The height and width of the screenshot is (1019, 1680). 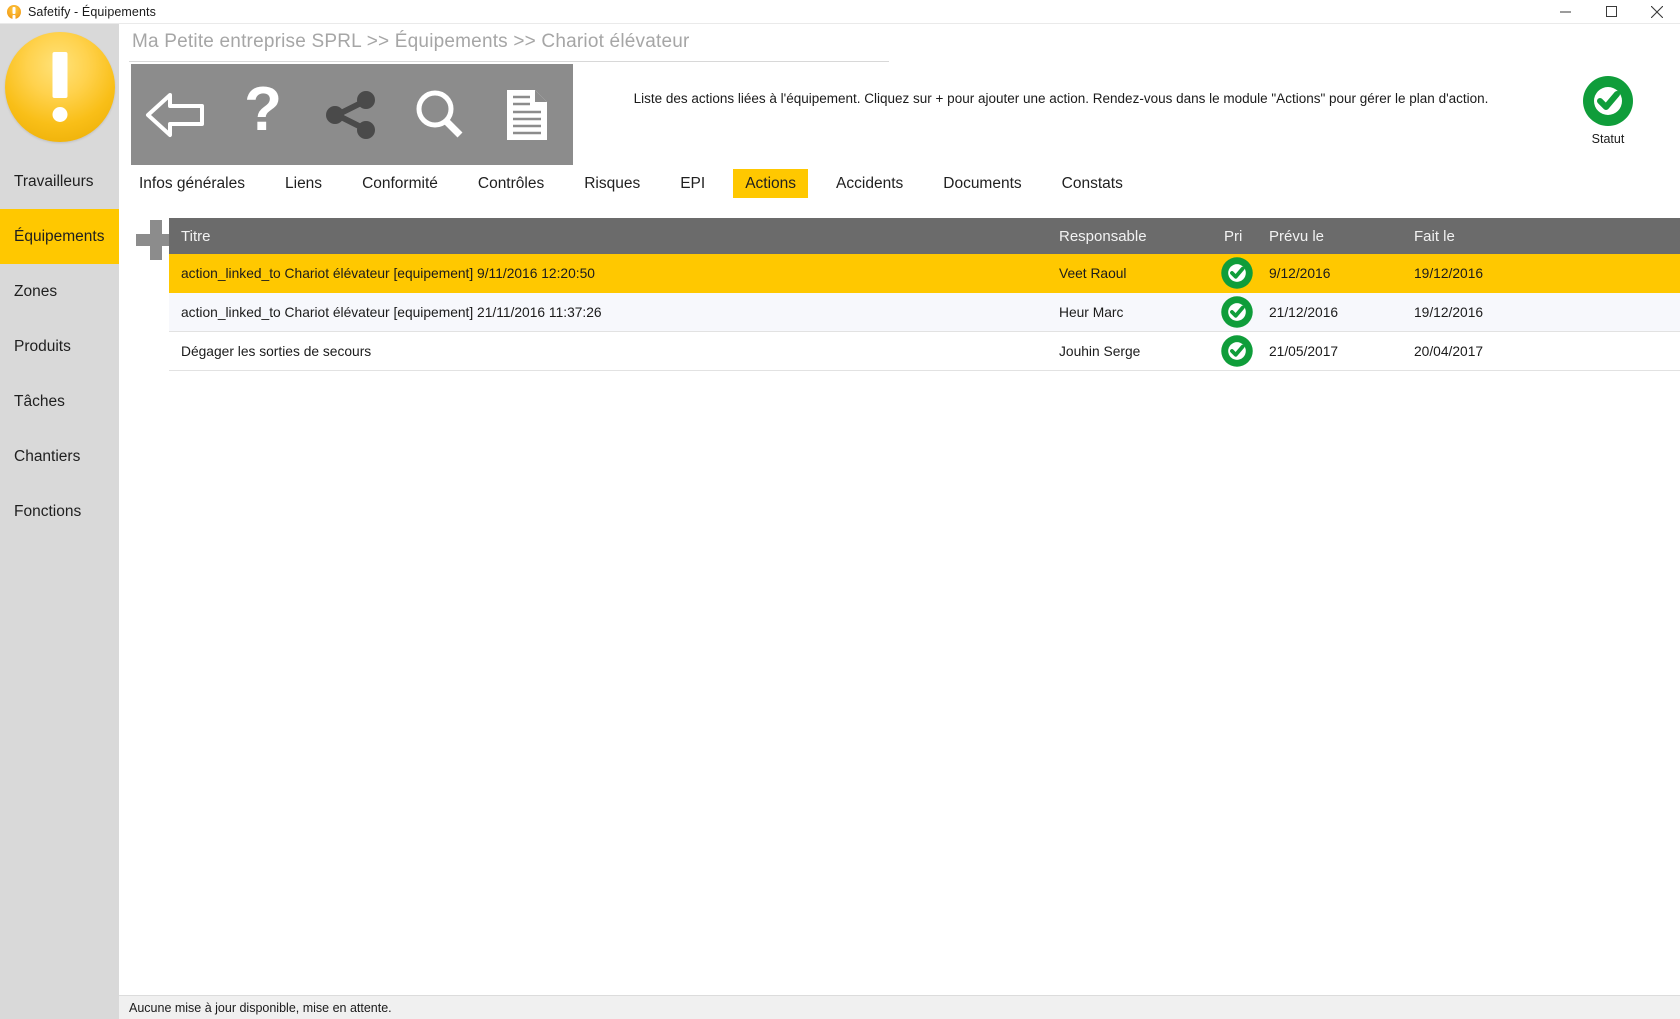 What do you see at coordinates (1093, 273) in the screenshot?
I see `cell-responsable: Veet Raoul` at bounding box center [1093, 273].